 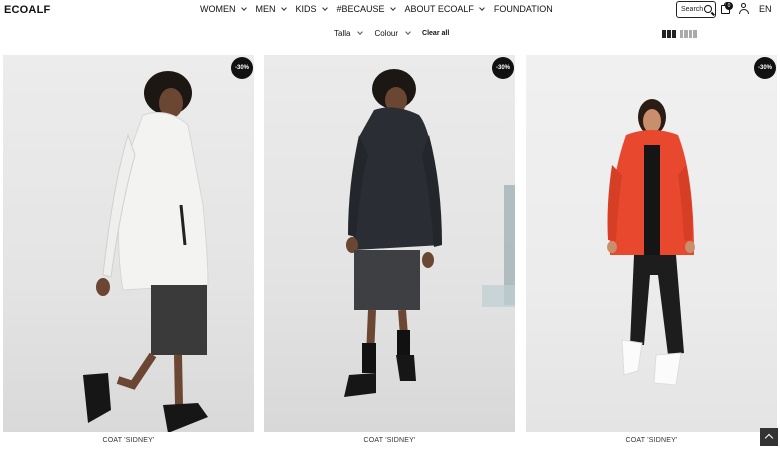 I want to click on search-icon, so click(x=708, y=9).